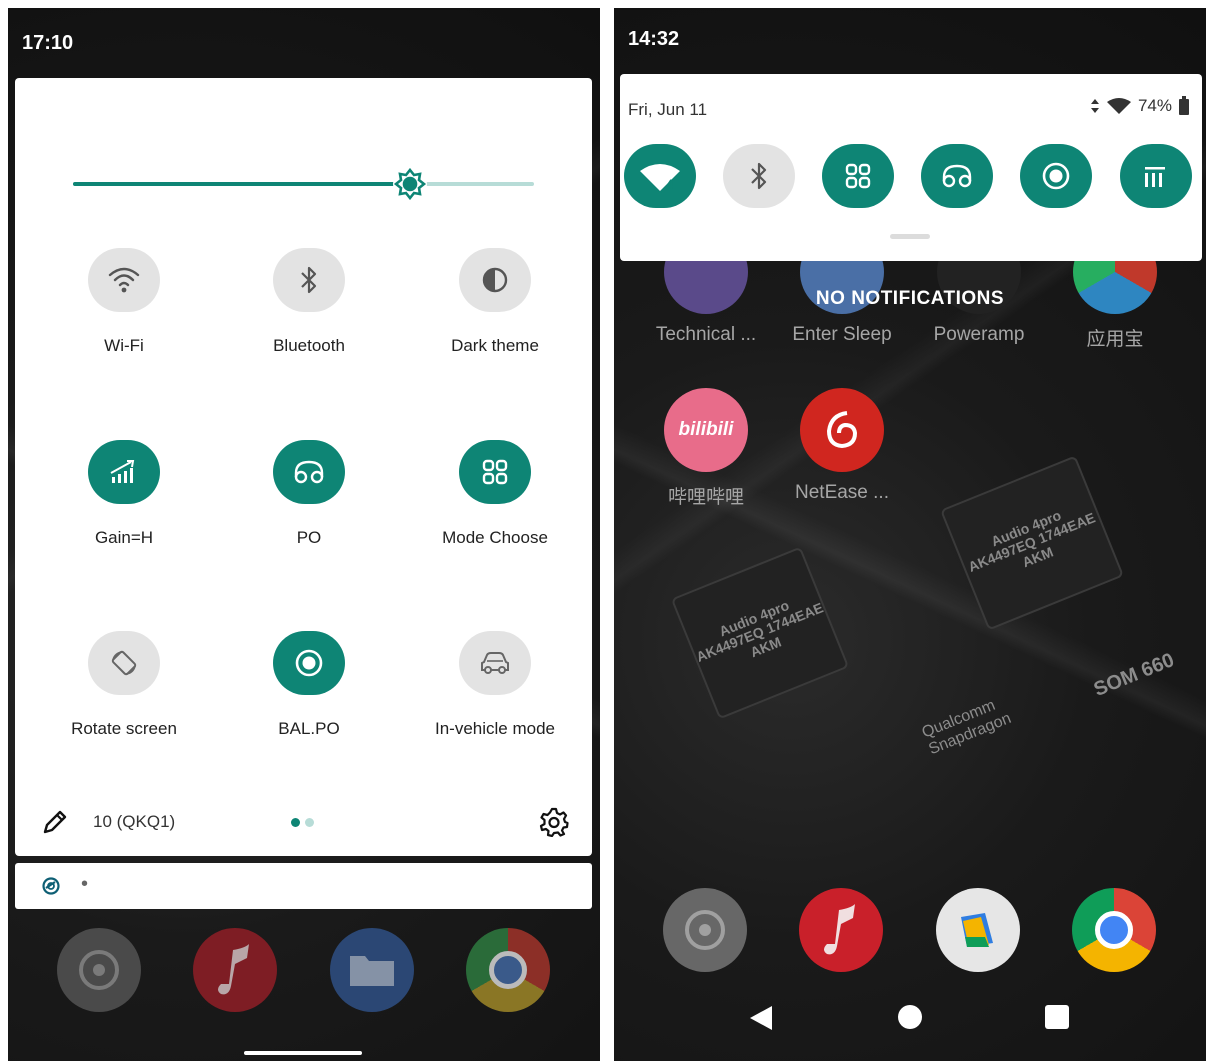  What do you see at coordinates (495, 280) in the screenshot?
I see `tile-dark-theme-button` at bounding box center [495, 280].